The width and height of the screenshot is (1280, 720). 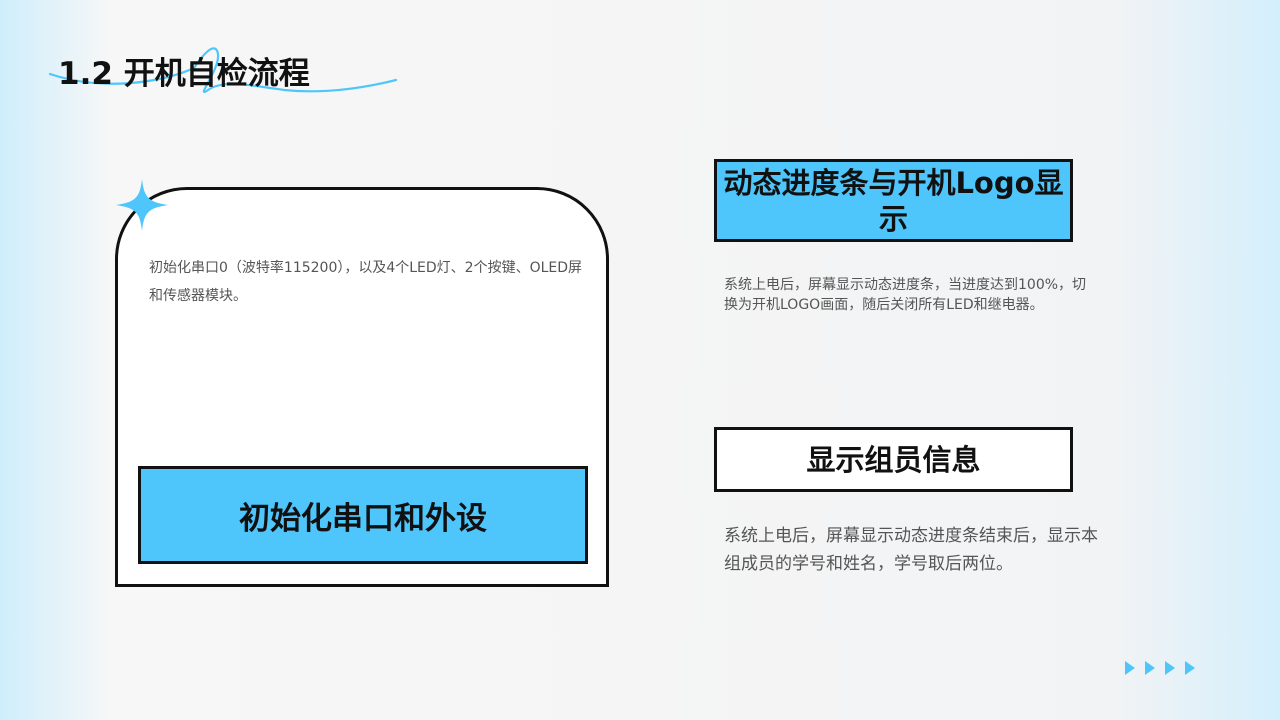 I want to click on progress-logo-label: 动态进度条与开机Logo显示, so click(x=893, y=200).